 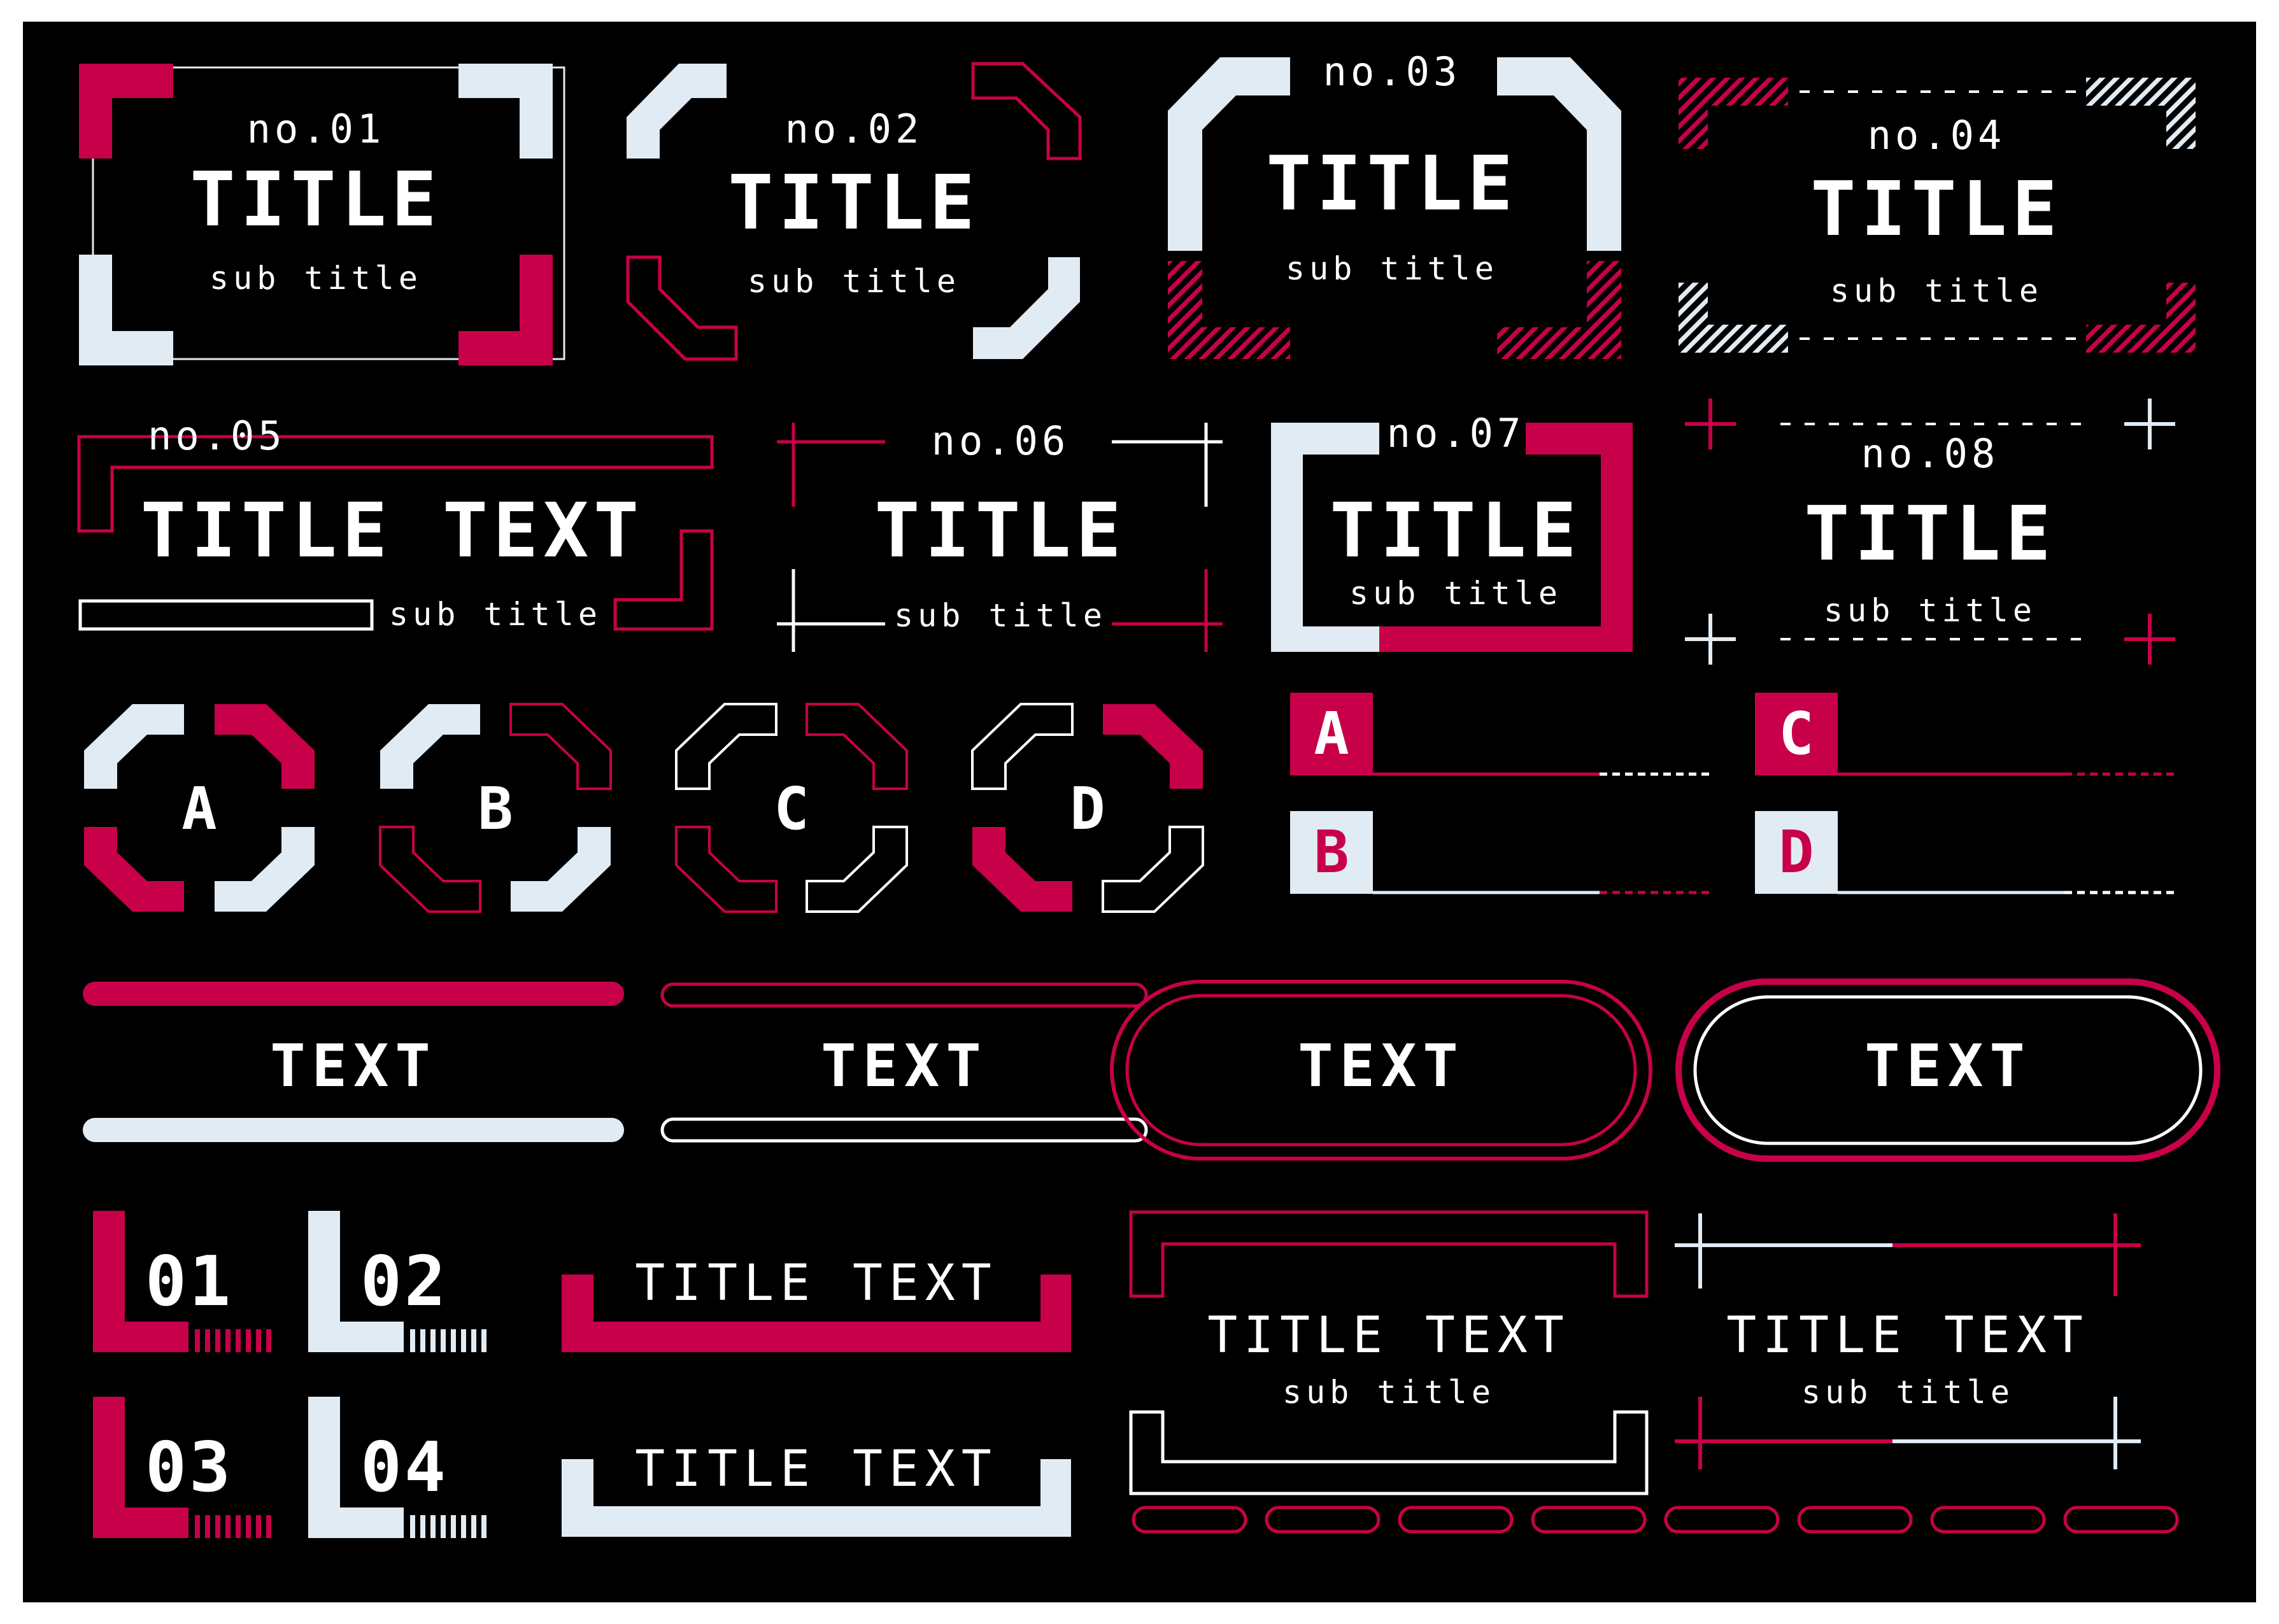 I want to click on frame-no07-title: TITLE, so click(x=1455, y=530).